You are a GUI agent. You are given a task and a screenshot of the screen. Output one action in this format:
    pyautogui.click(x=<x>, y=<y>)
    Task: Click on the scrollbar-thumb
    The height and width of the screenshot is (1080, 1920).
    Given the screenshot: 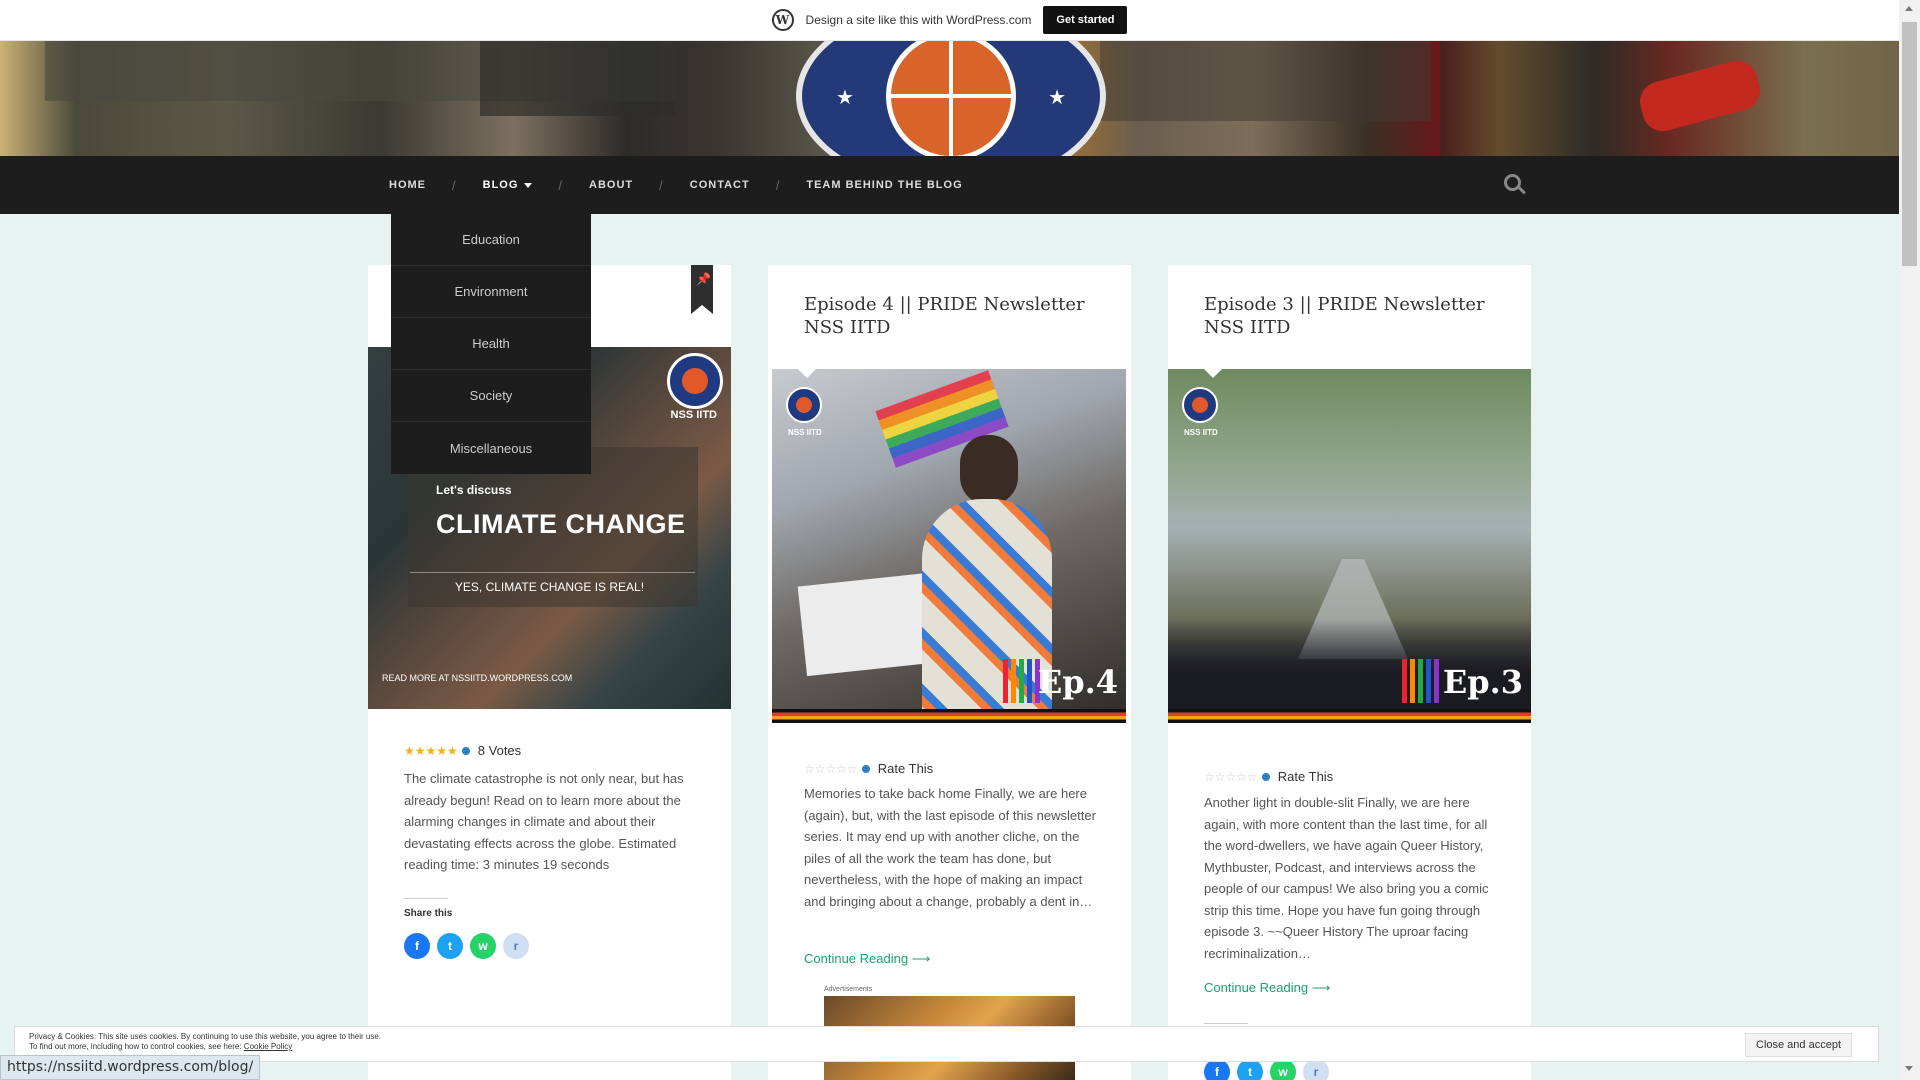 What is the action you would take?
    pyautogui.click(x=1909, y=144)
    